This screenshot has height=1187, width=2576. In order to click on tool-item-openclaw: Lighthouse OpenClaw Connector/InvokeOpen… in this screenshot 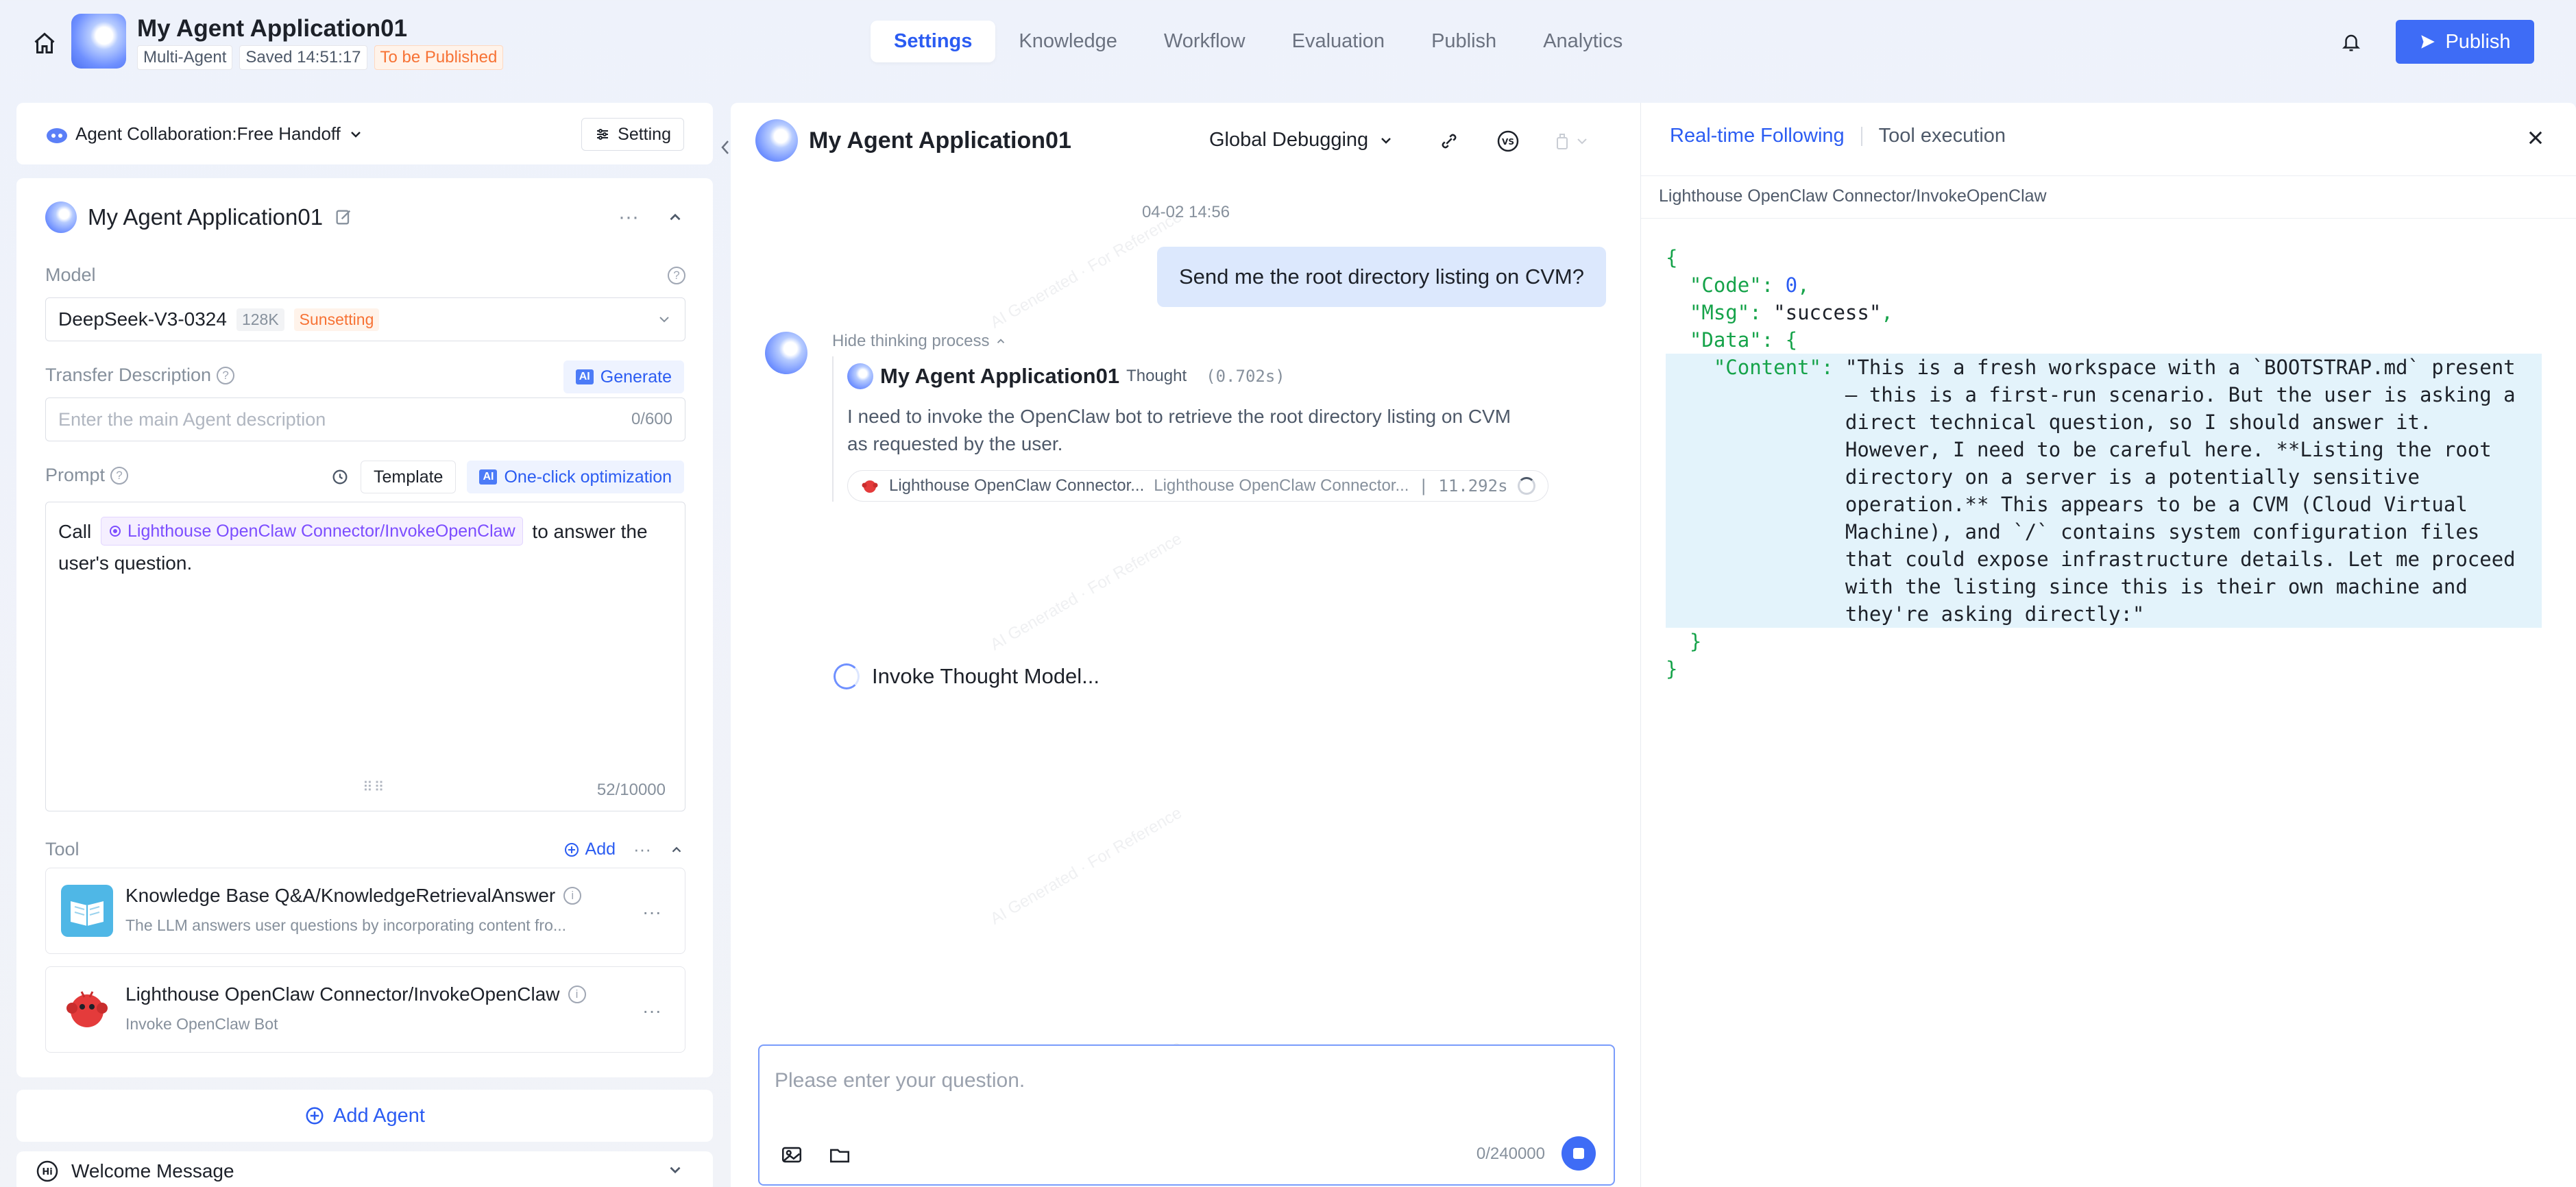, I will do `click(365, 1009)`.